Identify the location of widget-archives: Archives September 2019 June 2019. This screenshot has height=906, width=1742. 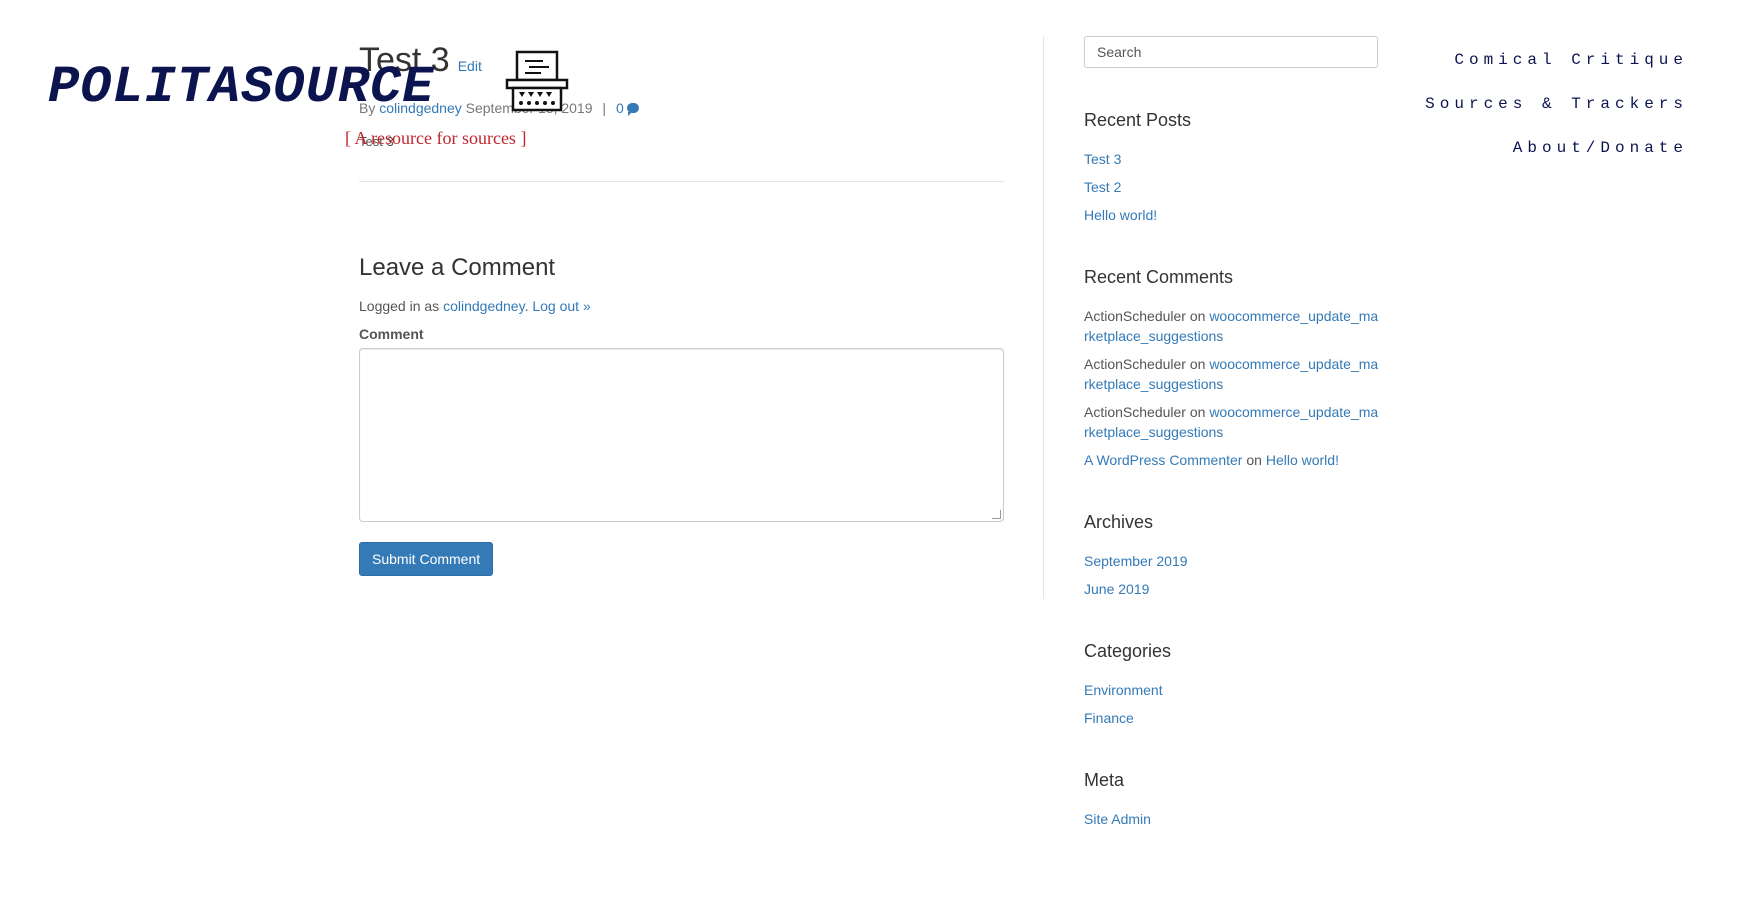
(1232, 555).